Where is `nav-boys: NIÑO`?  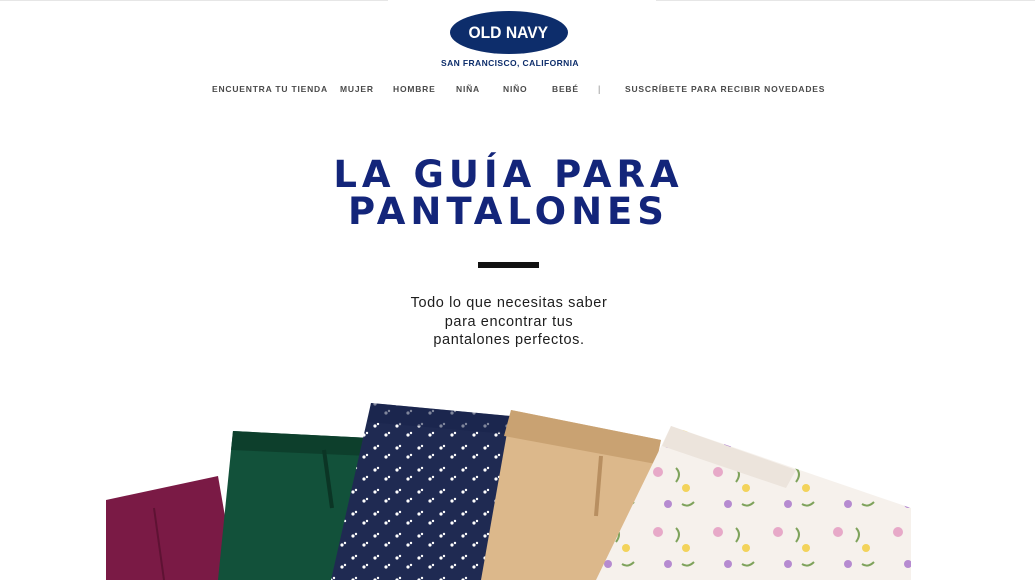 nav-boys: NIÑO is located at coordinates (515, 89).